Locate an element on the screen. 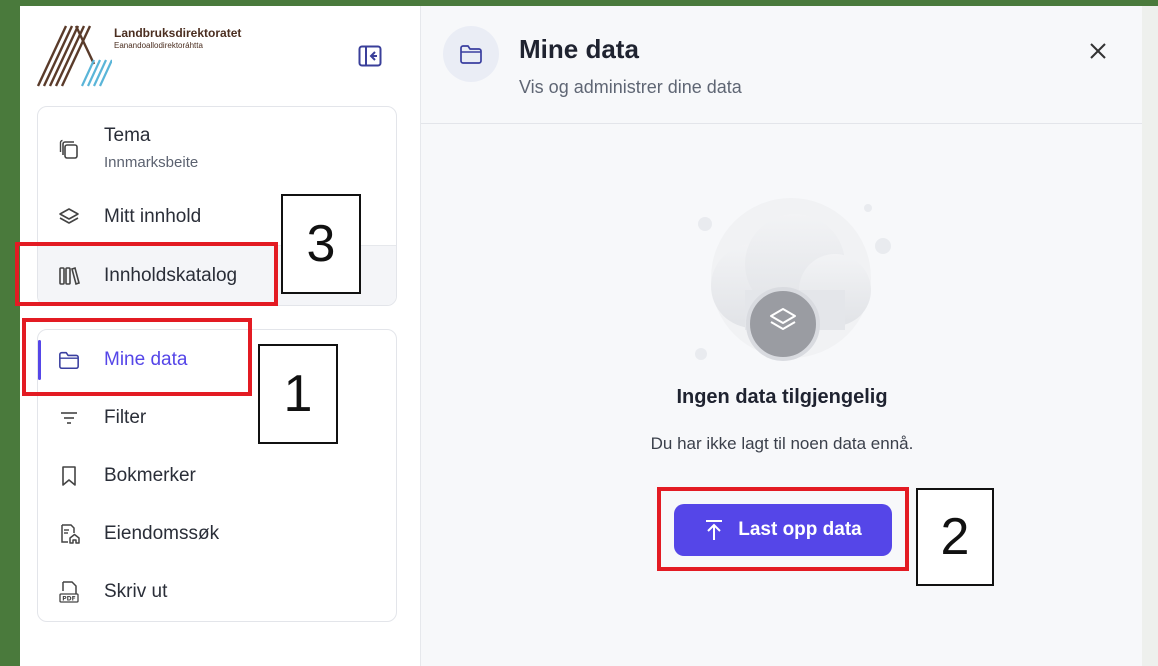 Image resolution: width=1158 pixels, height=666 pixels. sidebar-item-eiendomssok: Eiendomssøk is located at coordinates (217, 534).